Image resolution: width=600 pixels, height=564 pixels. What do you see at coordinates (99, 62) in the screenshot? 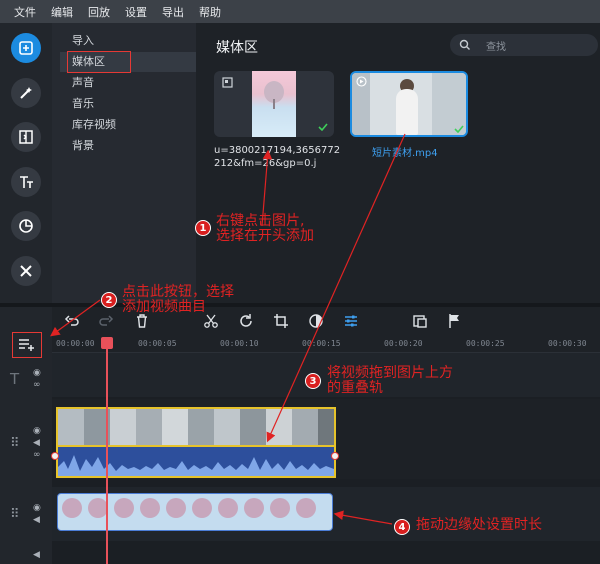
I see `highlight-box` at bounding box center [99, 62].